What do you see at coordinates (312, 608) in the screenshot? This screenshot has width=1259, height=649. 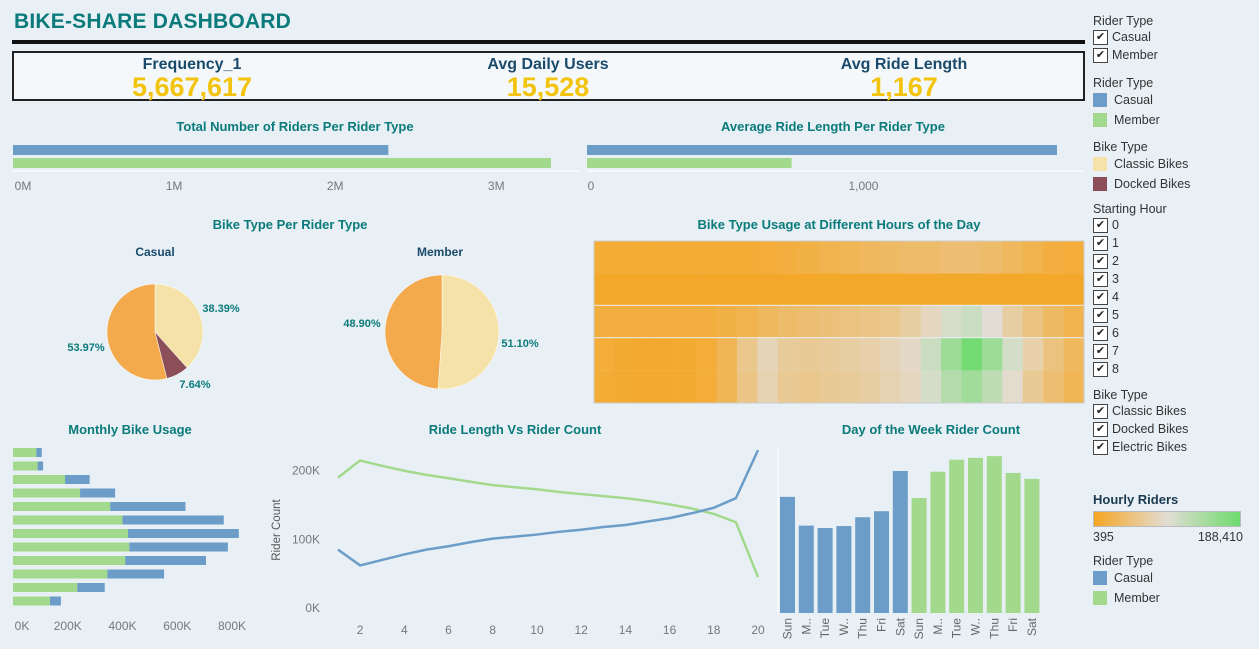 I see `y-tick-label: 0K` at bounding box center [312, 608].